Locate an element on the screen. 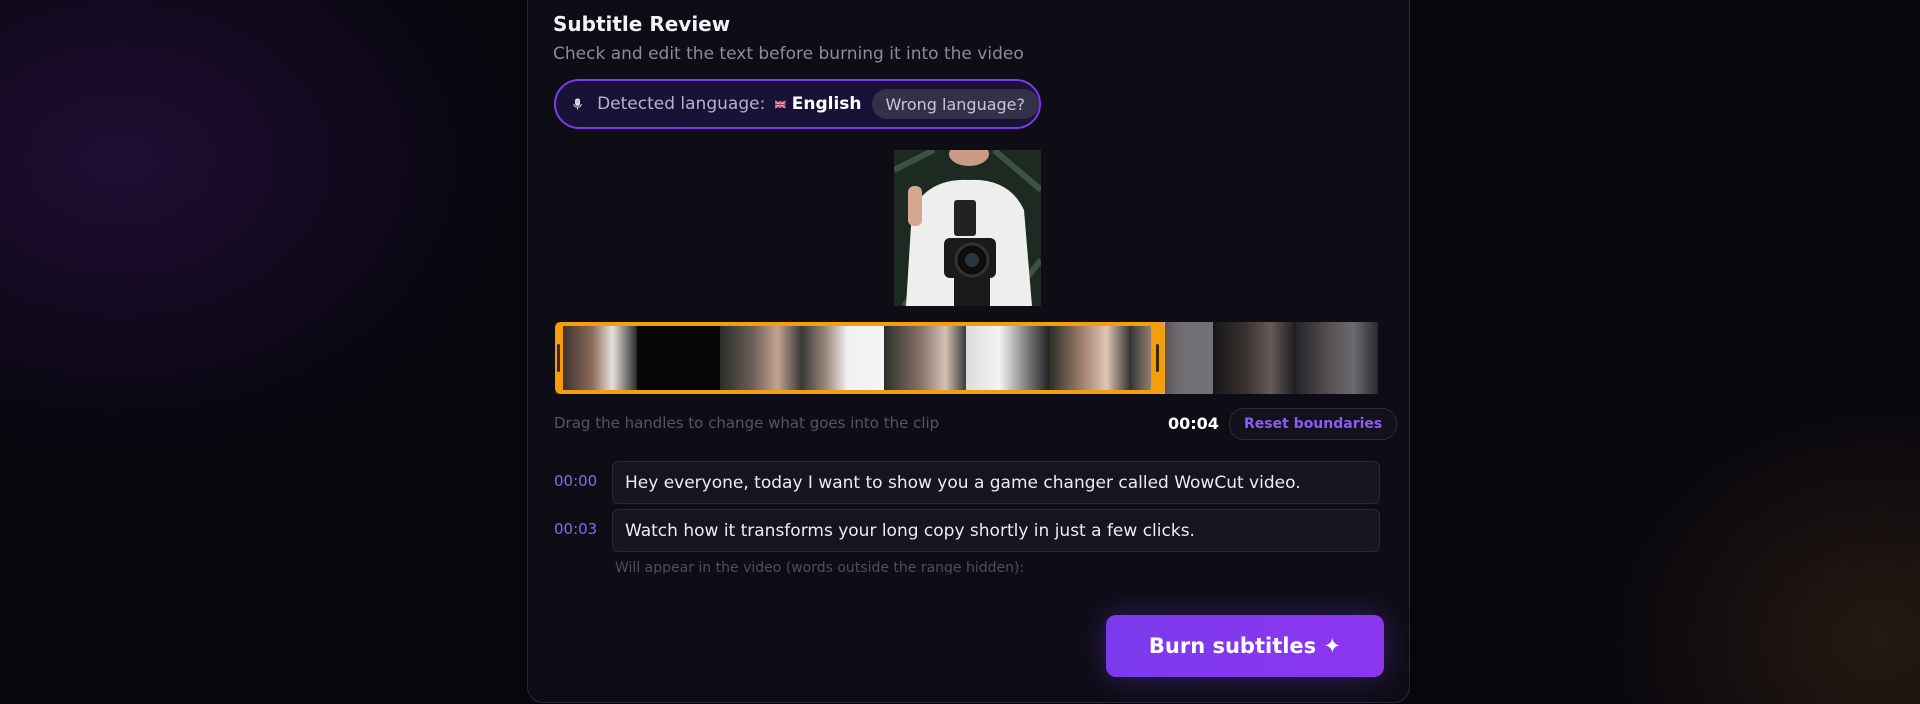 This screenshot has height=704, width=1920. wrong-language-button: Wrong language? is located at coordinates (955, 104).